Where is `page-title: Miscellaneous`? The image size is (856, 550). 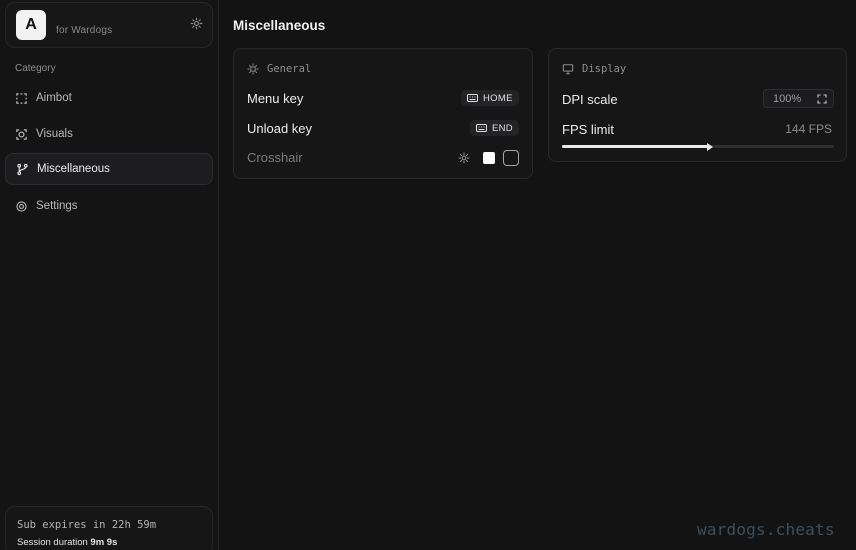
page-title: Miscellaneous is located at coordinates (279, 25).